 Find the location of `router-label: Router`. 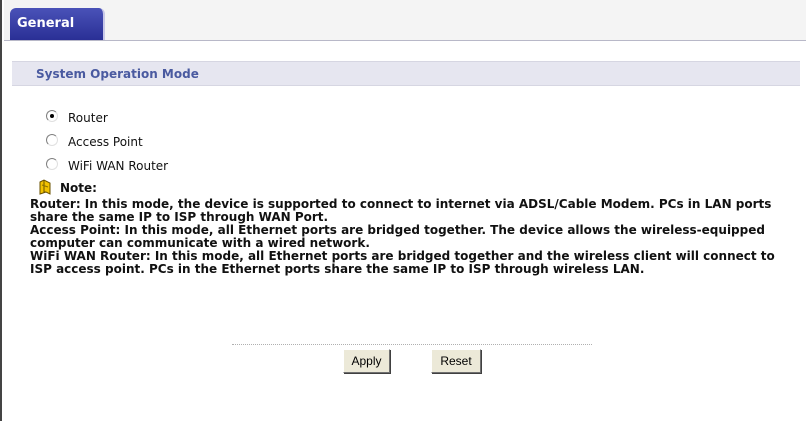

router-label: Router is located at coordinates (88, 118).